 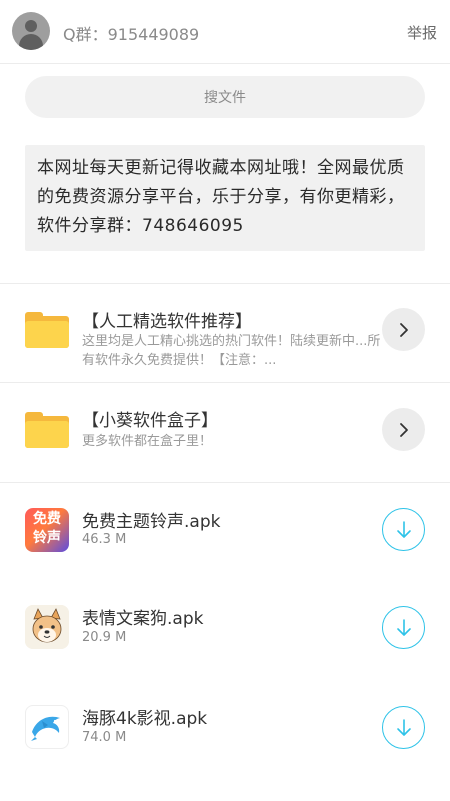 I want to click on folder-row-xiaokui-box: 【小葵软件盒子】 更多软件都在盒子里！, so click(x=225, y=432).